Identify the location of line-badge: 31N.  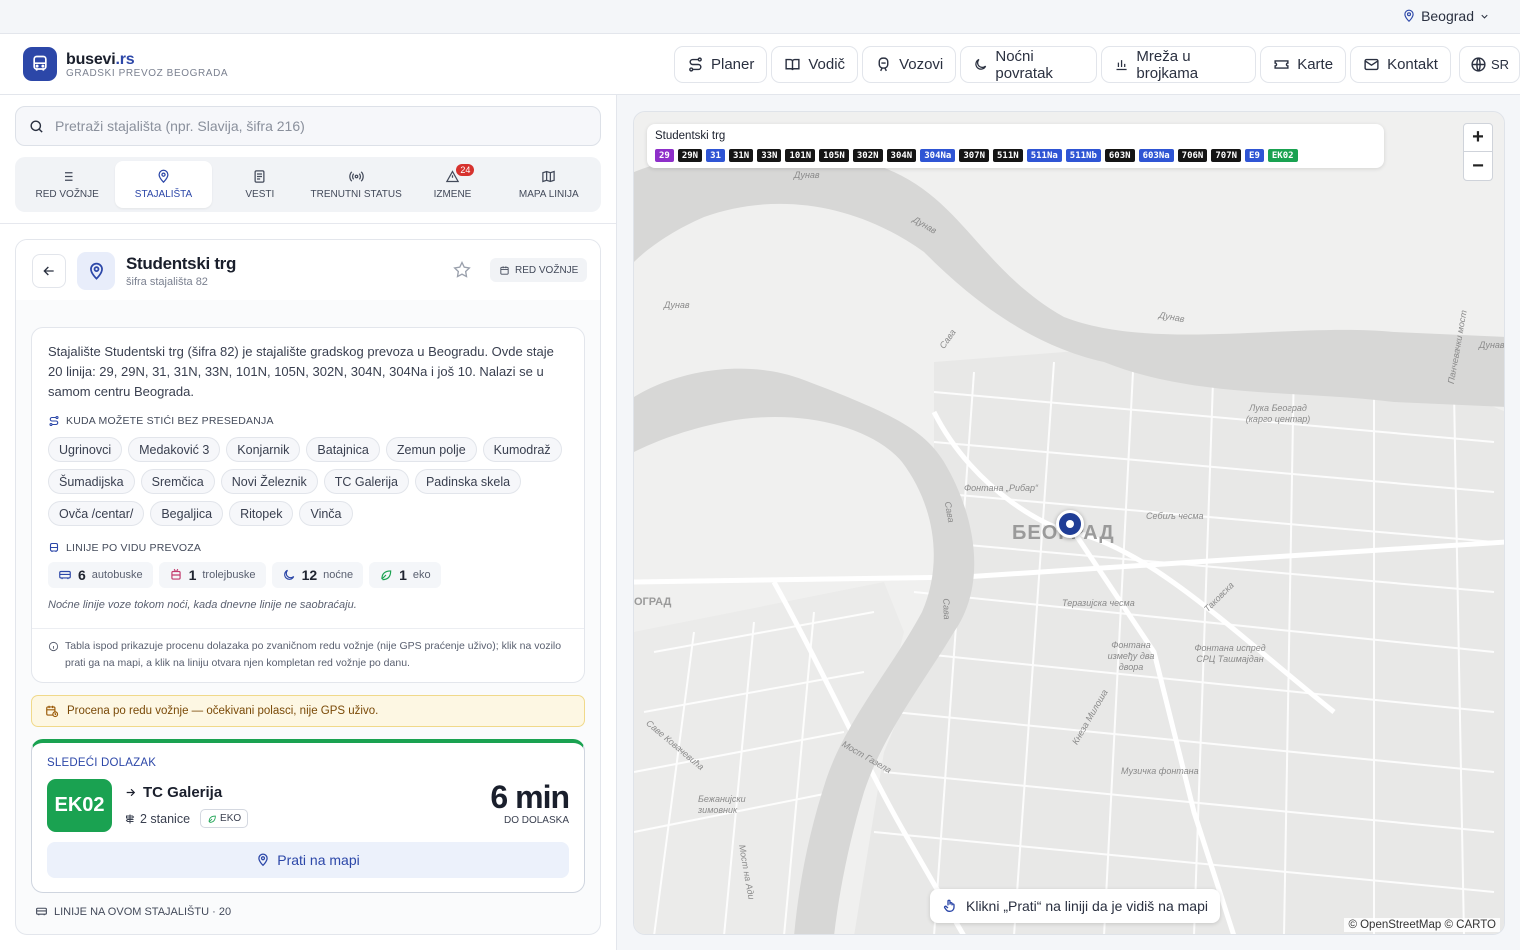
(741, 155).